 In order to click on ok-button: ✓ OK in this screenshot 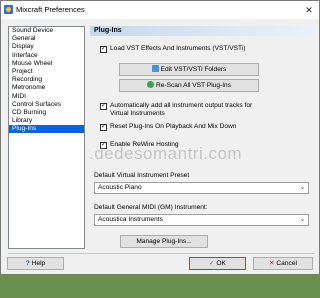, I will do `click(217, 263)`.